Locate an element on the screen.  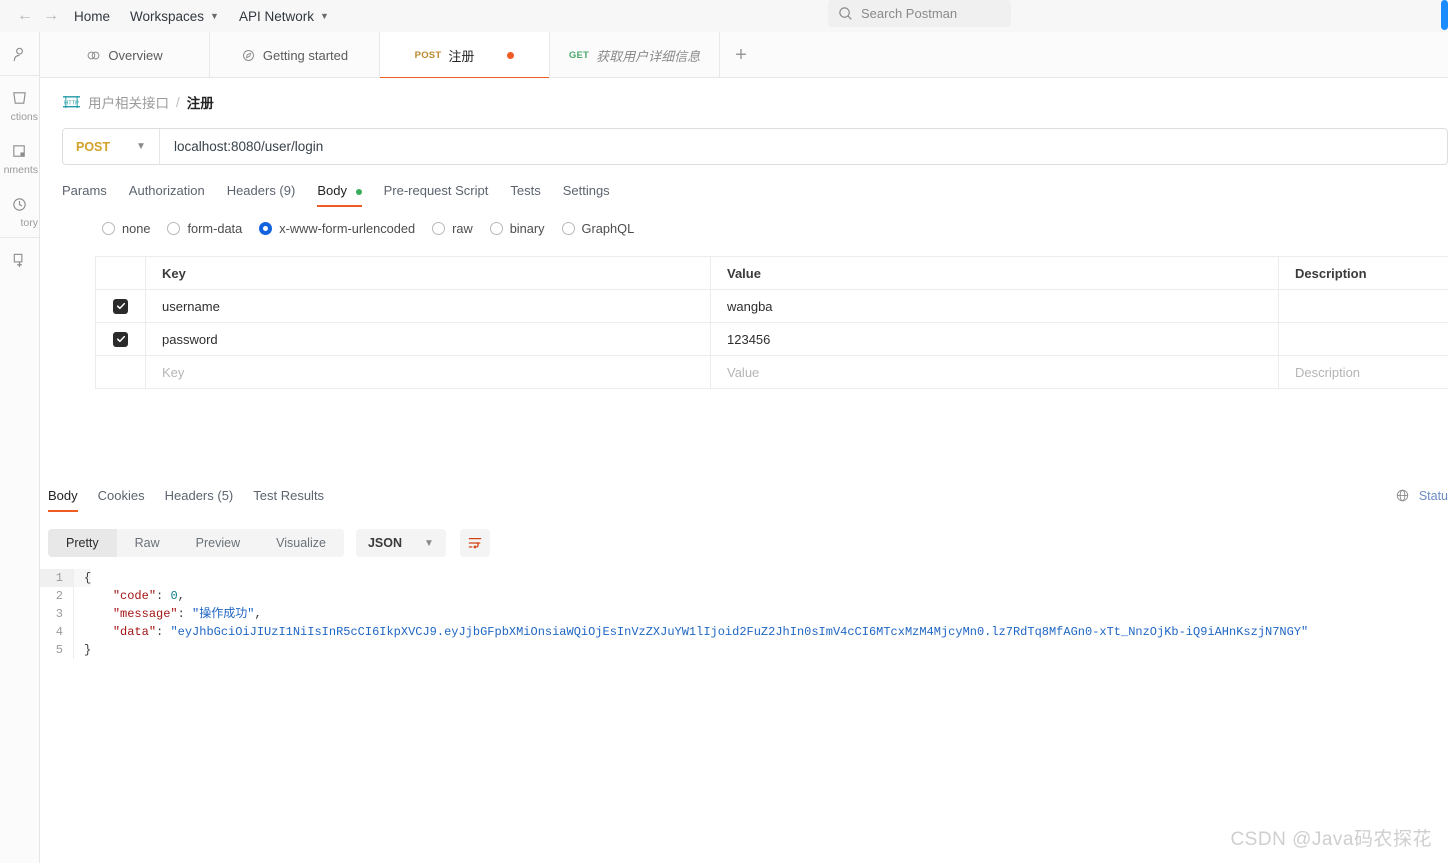
request-tab-label: Settings is located at coordinates (586, 190).